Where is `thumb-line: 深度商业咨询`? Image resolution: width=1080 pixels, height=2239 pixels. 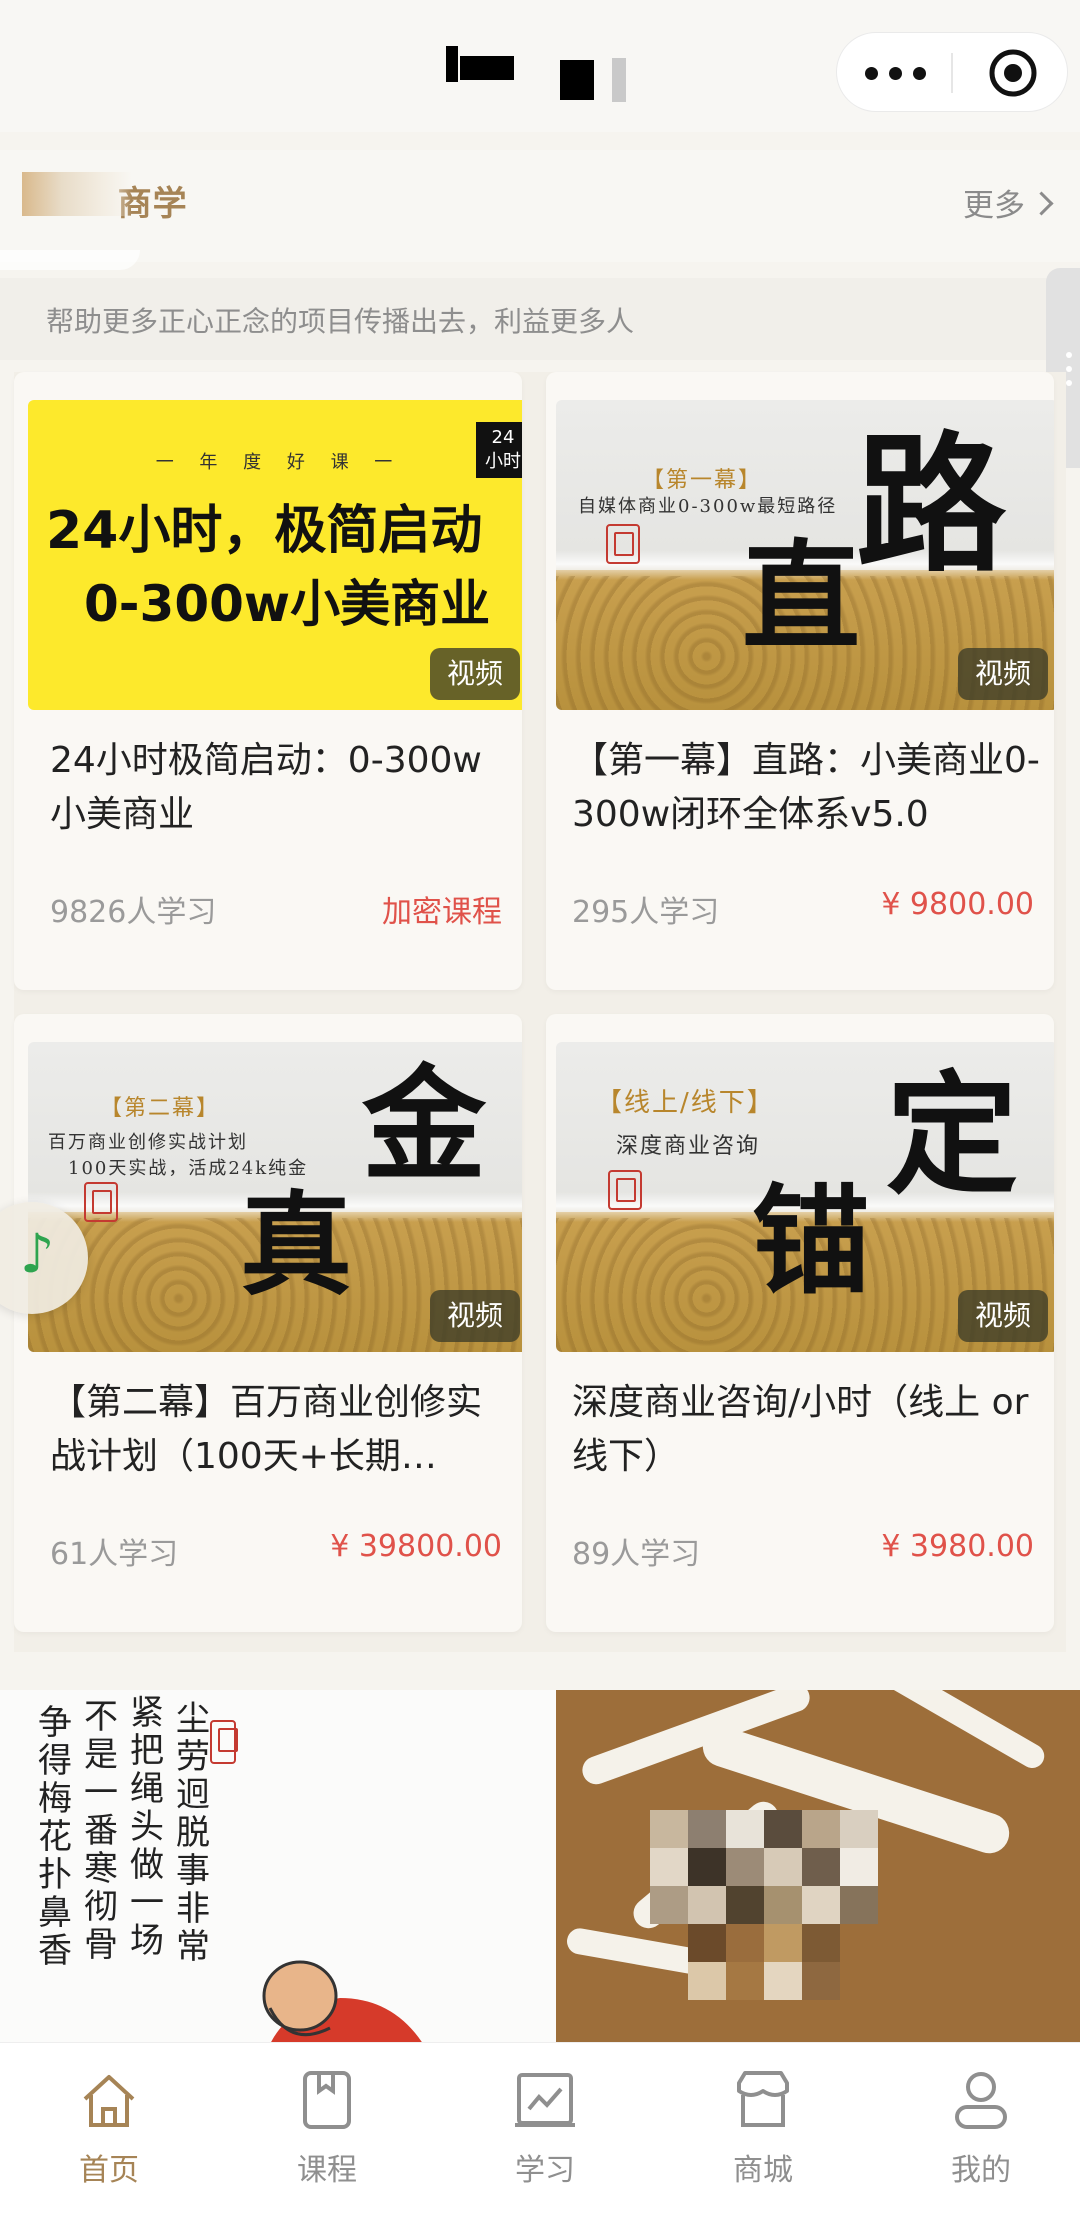 thumb-line: 深度商业咨询 is located at coordinates (688, 1146).